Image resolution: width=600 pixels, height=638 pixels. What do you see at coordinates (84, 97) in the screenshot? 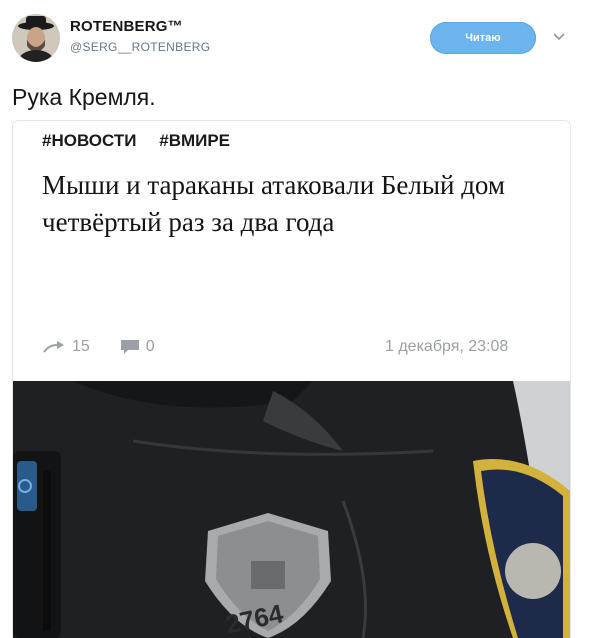
I see `tweet-text: Рука Кремля.` at bounding box center [84, 97].